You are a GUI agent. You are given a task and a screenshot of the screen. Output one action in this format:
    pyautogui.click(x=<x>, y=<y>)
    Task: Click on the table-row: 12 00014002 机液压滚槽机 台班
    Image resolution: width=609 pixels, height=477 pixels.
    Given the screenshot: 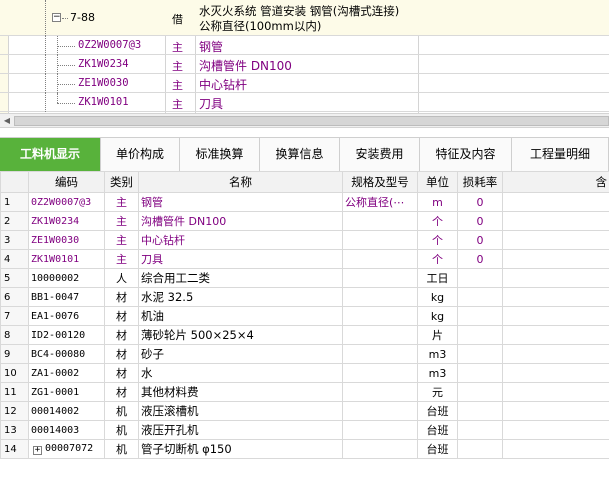 What is the action you would take?
    pyautogui.click(x=304, y=411)
    